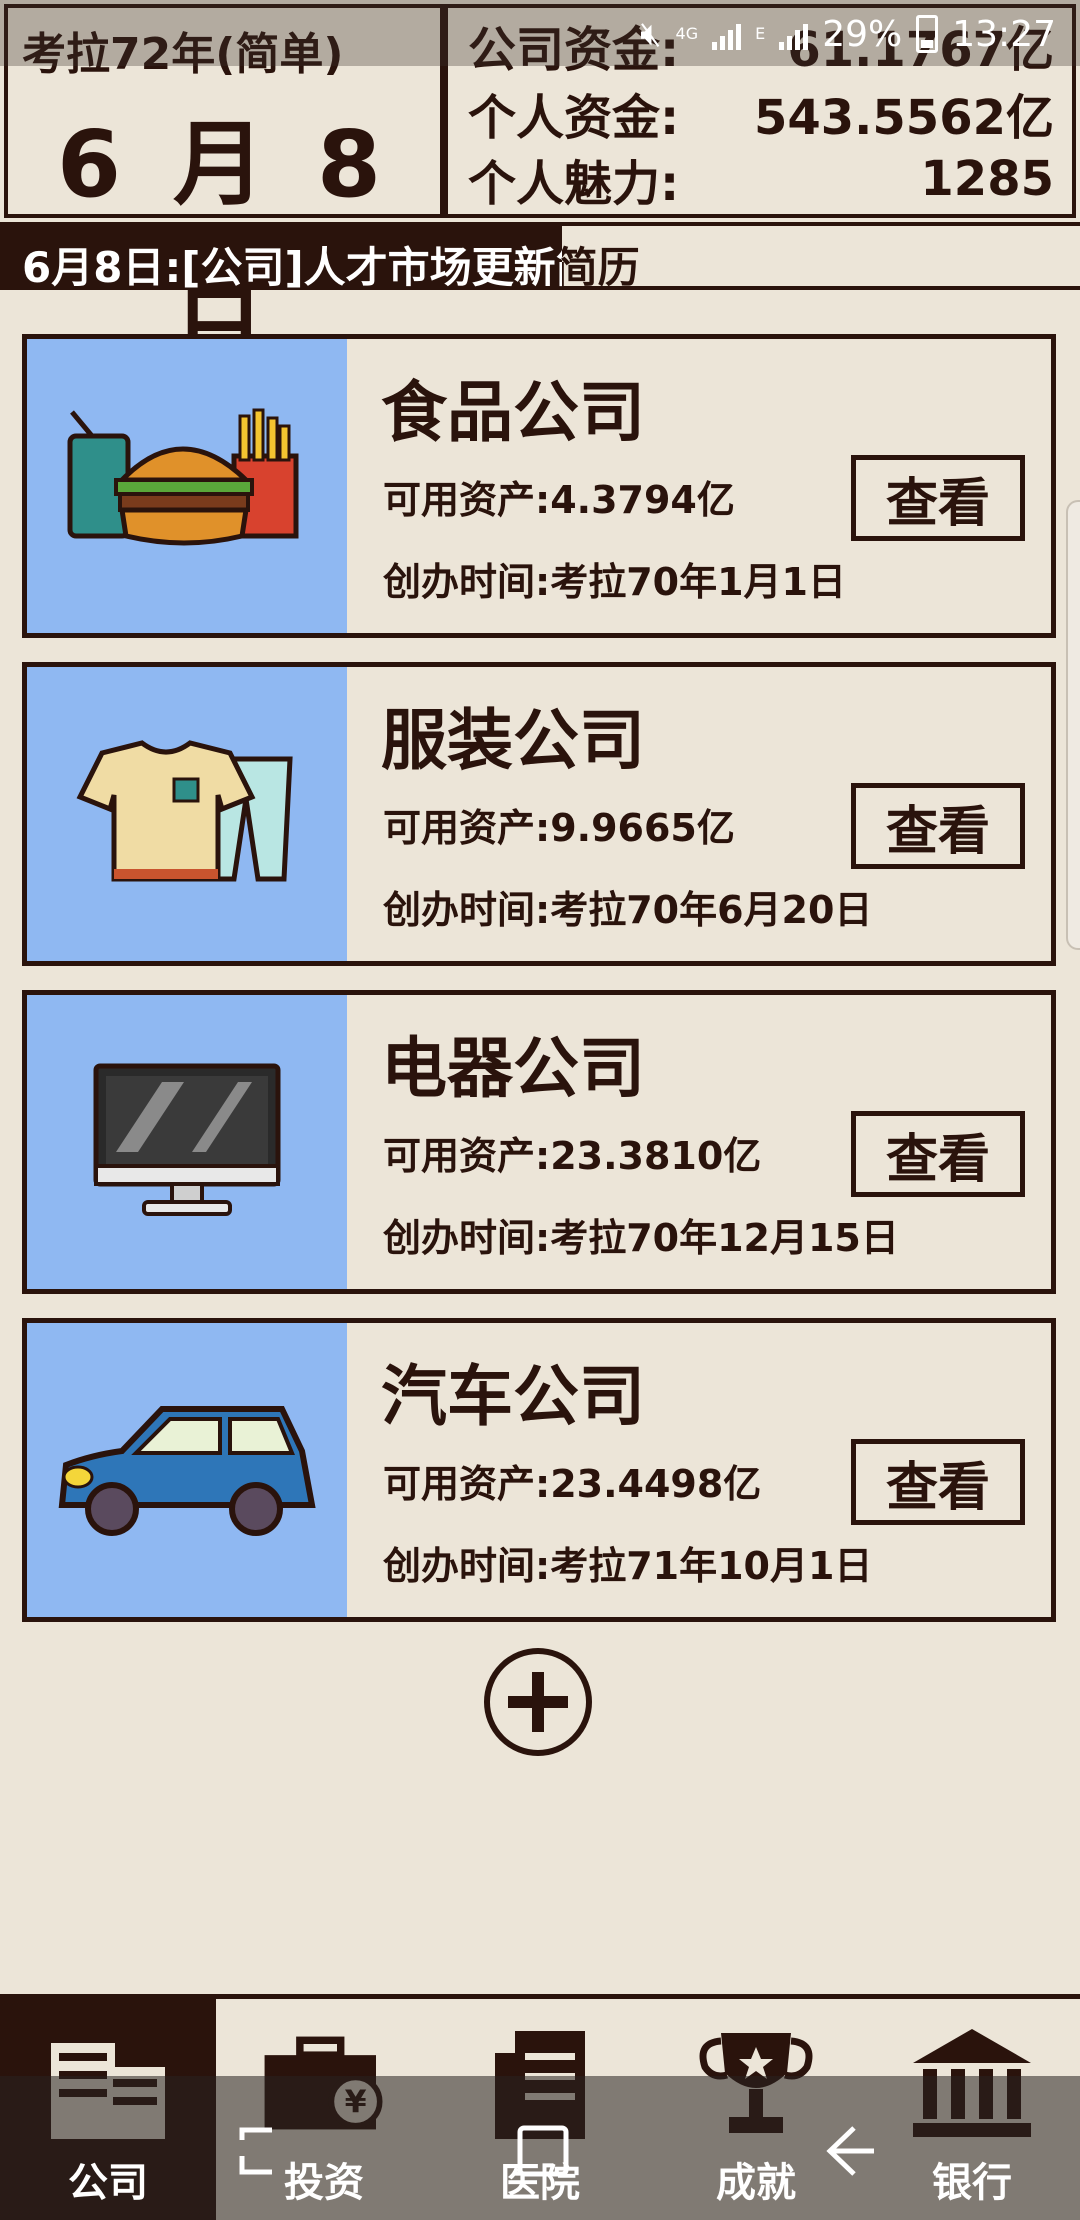  What do you see at coordinates (849, 2151) in the screenshot?
I see `back-icon` at bounding box center [849, 2151].